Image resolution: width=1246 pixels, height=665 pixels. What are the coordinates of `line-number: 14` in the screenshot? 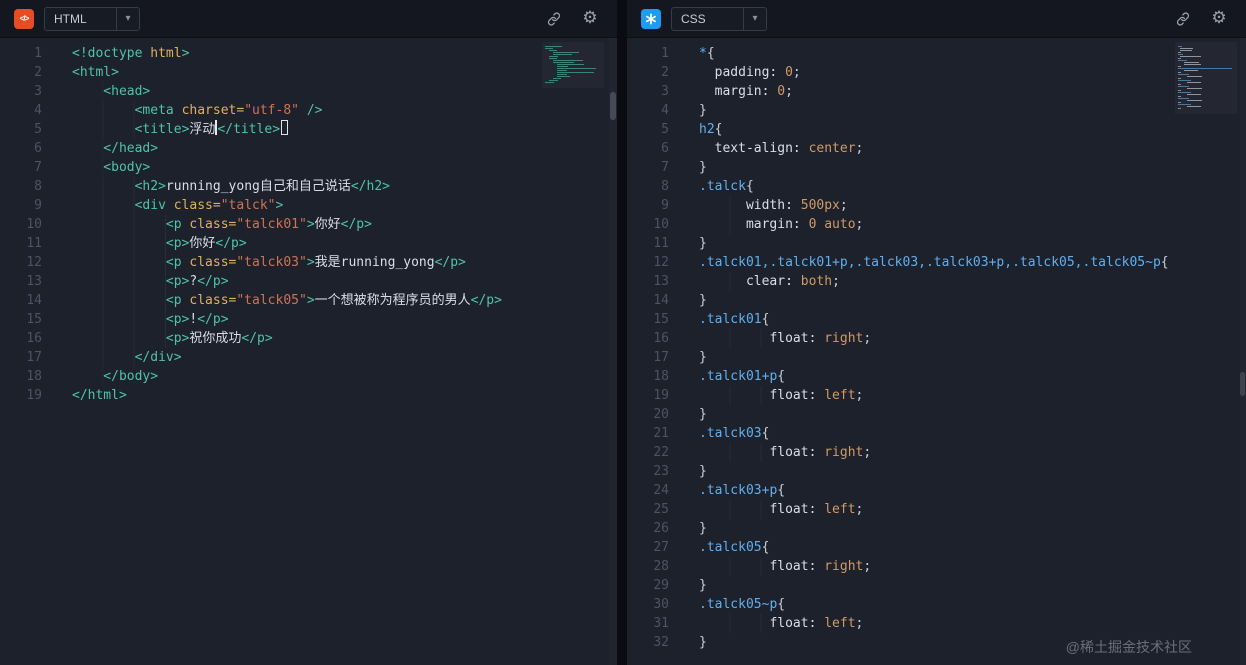 It's located at (661, 300).